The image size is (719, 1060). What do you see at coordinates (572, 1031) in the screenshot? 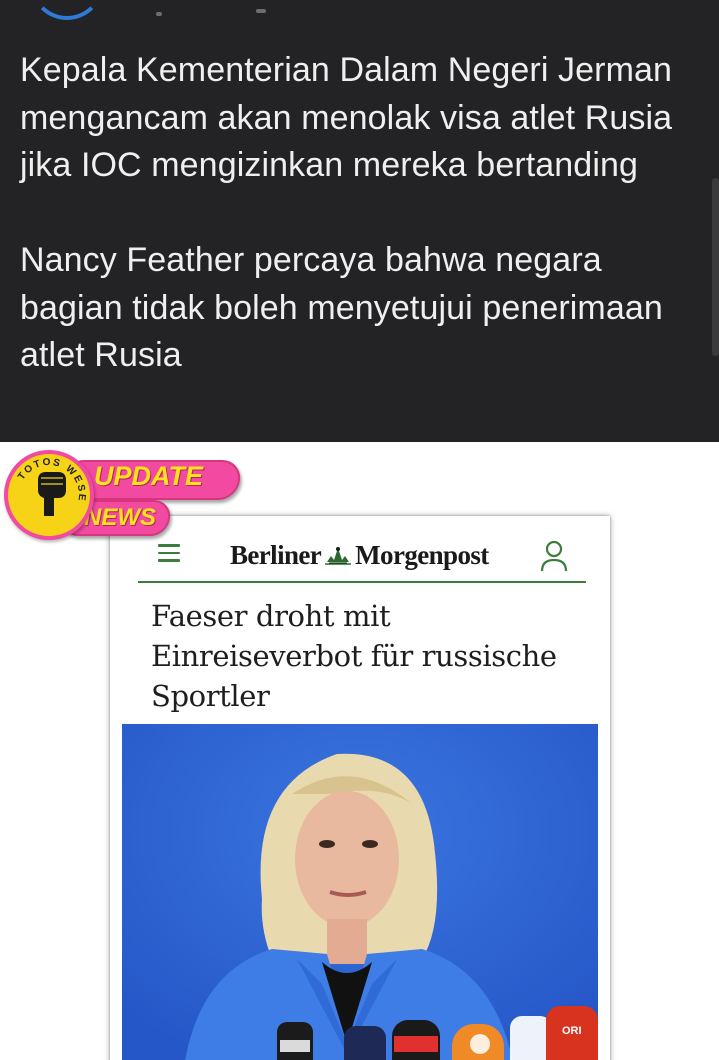
I see `mic-flag-label: ORI` at bounding box center [572, 1031].